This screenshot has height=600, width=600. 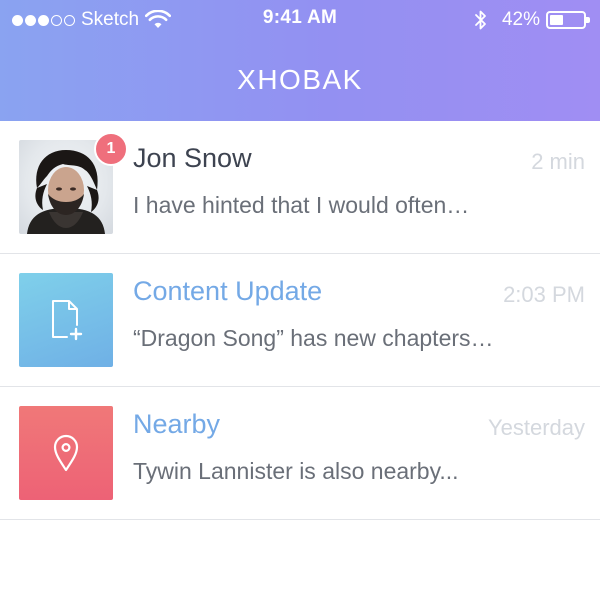 I want to click on notification-time: Yesterday, so click(x=536, y=427).